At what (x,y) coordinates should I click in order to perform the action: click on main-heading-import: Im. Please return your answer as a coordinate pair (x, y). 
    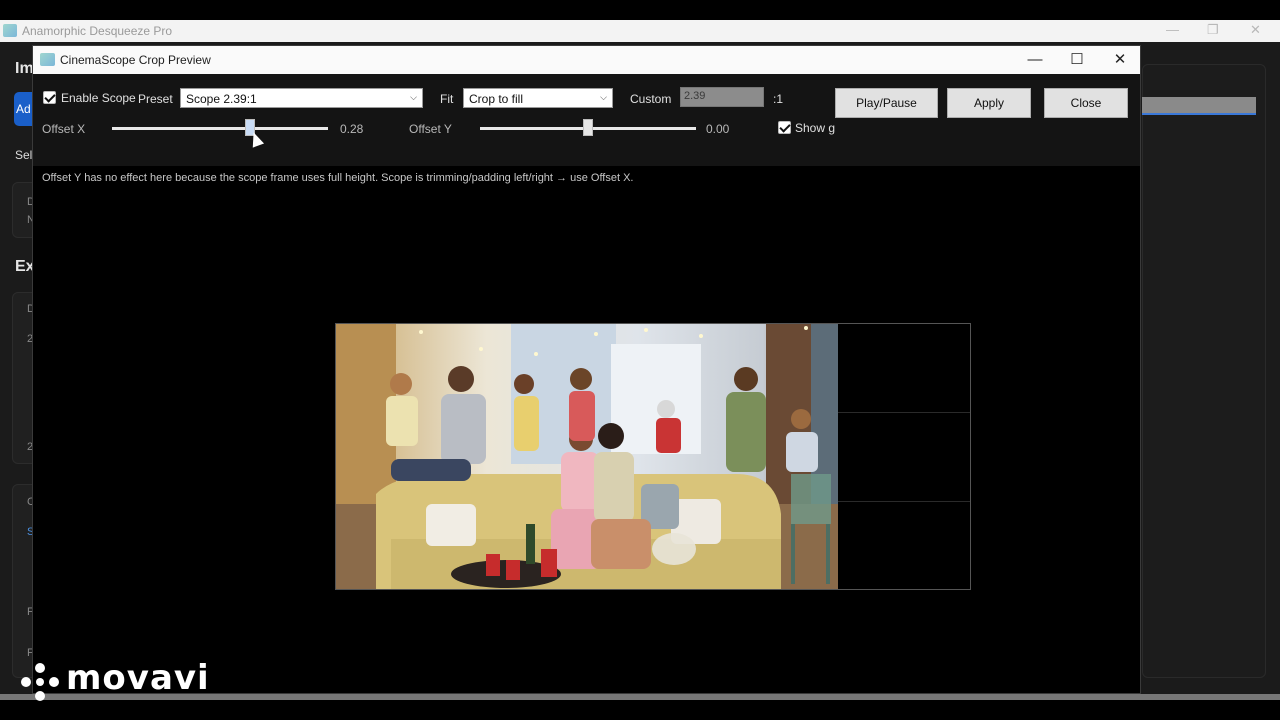
    Looking at the image, I should click on (24, 68).